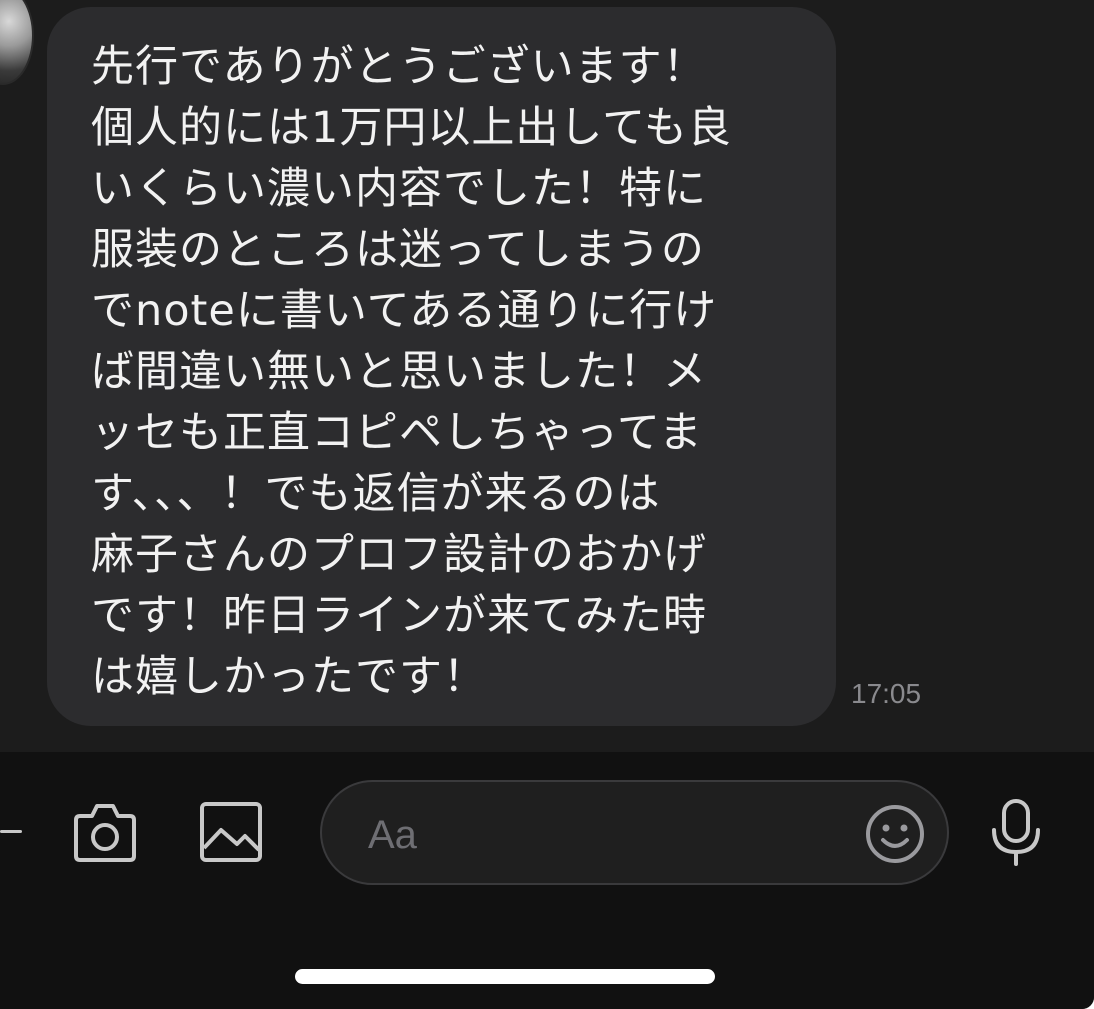 Image resolution: width=1094 pixels, height=1009 pixels. I want to click on image-icon, so click(231, 832).